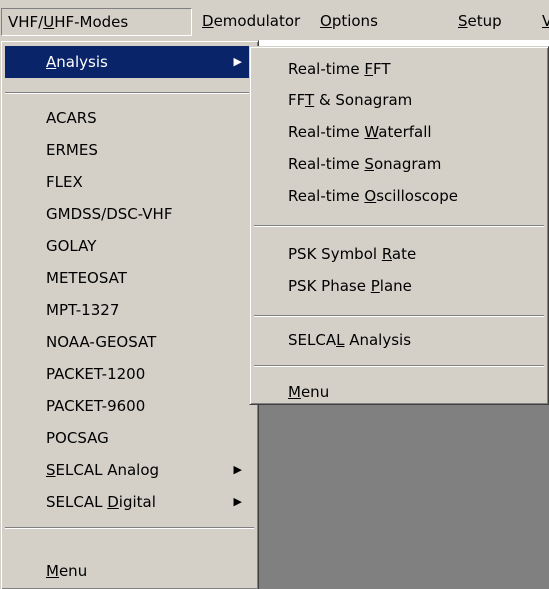 This screenshot has height=589, width=549. What do you see at coordinates (494, 22) in the screenshot?
I see `menu-setup: Setup` at bounding box center [494, 22].